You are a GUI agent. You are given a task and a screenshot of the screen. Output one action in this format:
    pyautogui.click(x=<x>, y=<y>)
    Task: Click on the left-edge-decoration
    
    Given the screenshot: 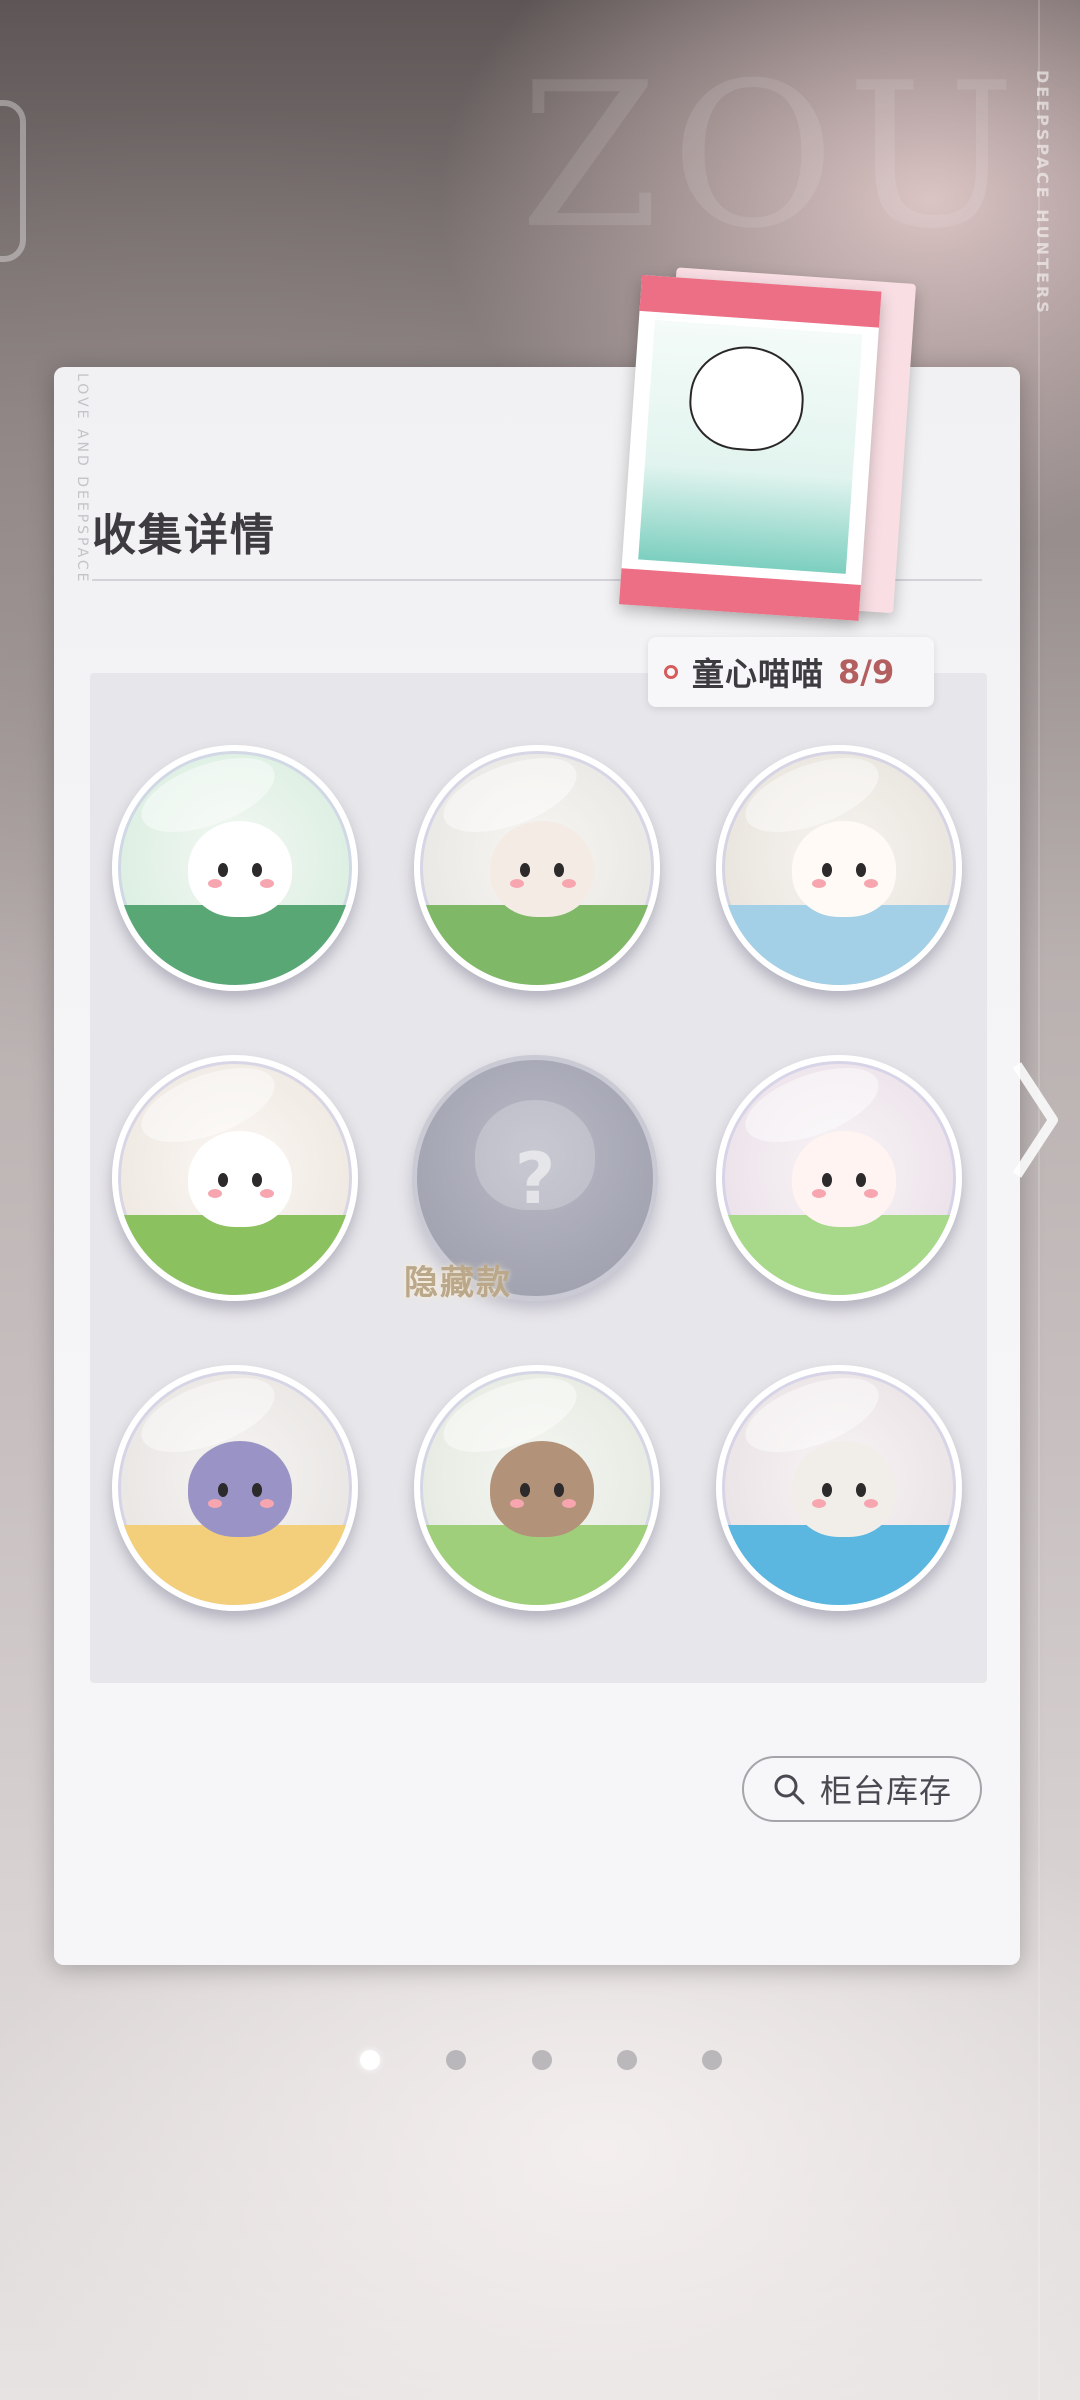 What is the action you would take?
    pyautogui.click(x=13, y=181)
    